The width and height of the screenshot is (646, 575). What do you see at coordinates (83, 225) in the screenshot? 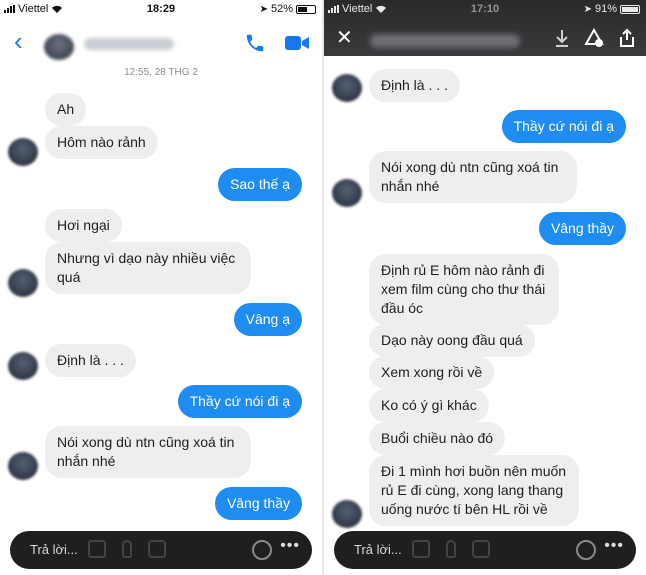
I see `message-bubble: Hơi ngại` at bounding box center [83, 225].